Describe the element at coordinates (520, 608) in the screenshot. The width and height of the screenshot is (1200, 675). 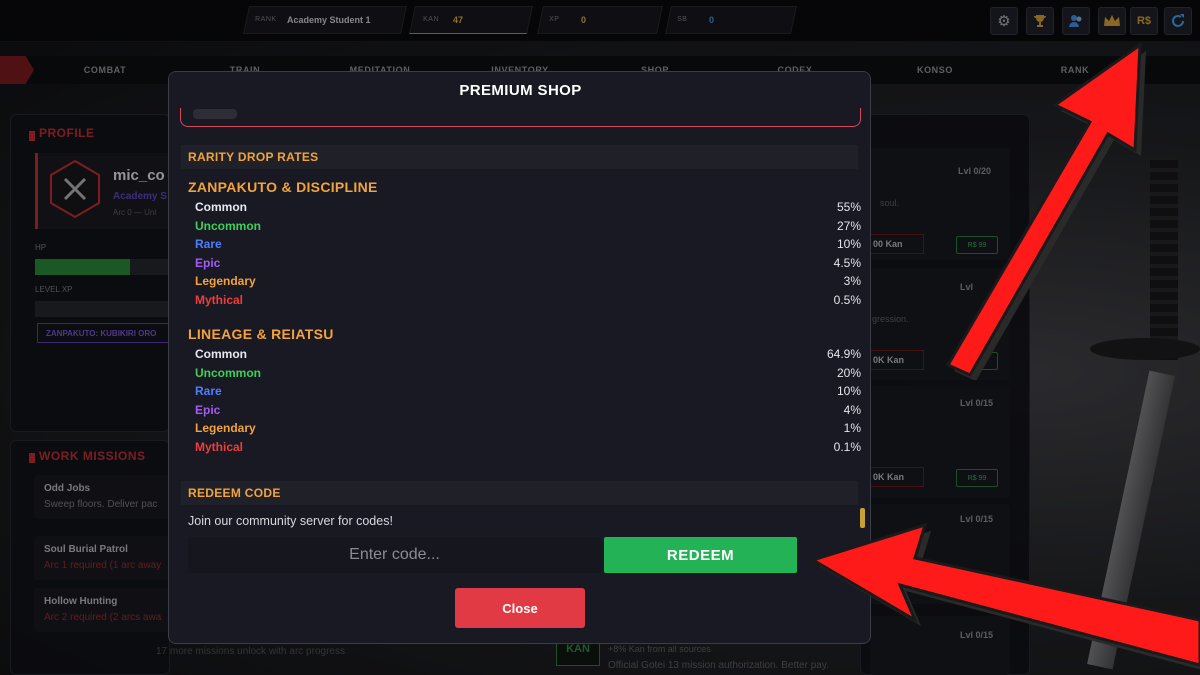
I see `close-button: Close` at that location.